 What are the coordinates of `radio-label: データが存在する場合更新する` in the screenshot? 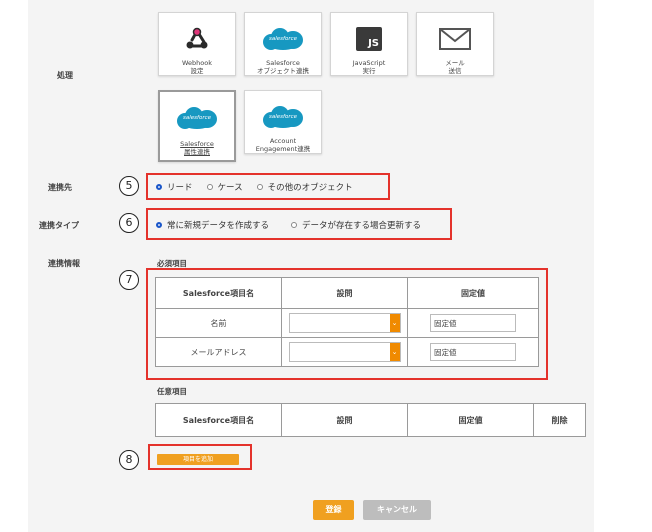 It's located at (362, 226).